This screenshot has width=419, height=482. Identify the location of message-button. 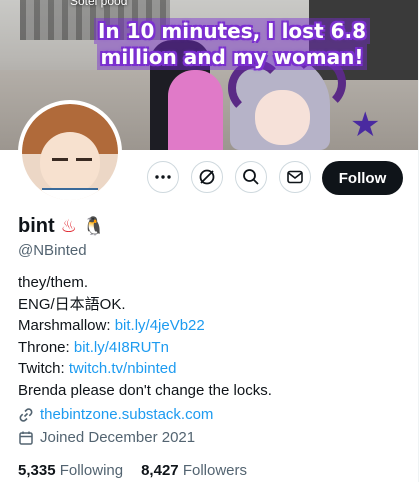
(295, 177).